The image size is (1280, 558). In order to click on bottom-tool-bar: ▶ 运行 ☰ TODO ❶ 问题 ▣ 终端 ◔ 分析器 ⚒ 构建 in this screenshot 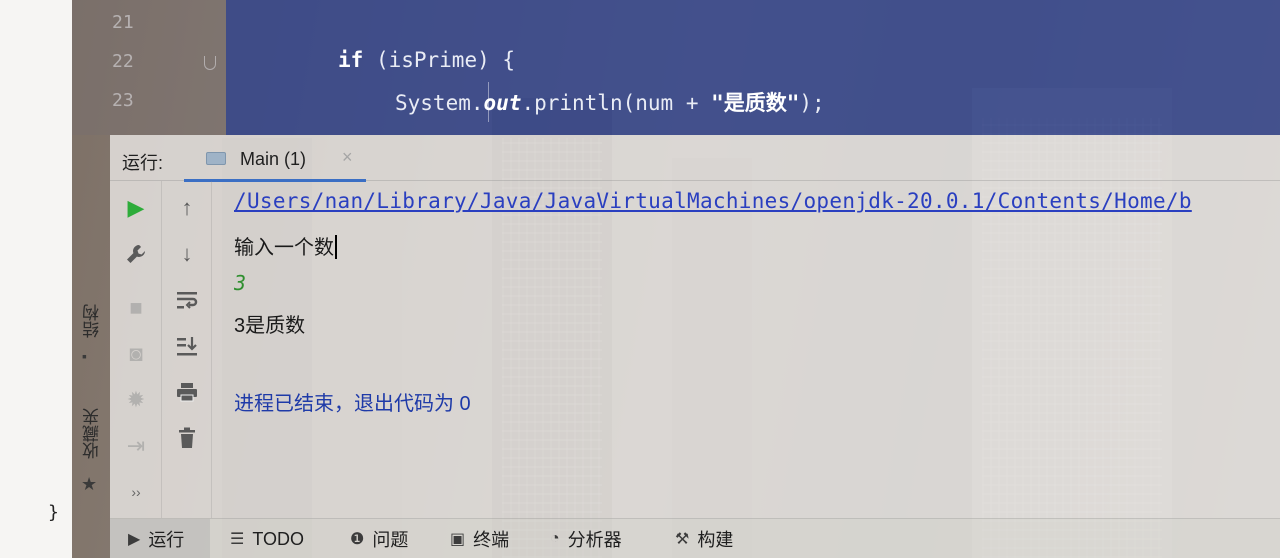, I will do `click(695, 538)`.